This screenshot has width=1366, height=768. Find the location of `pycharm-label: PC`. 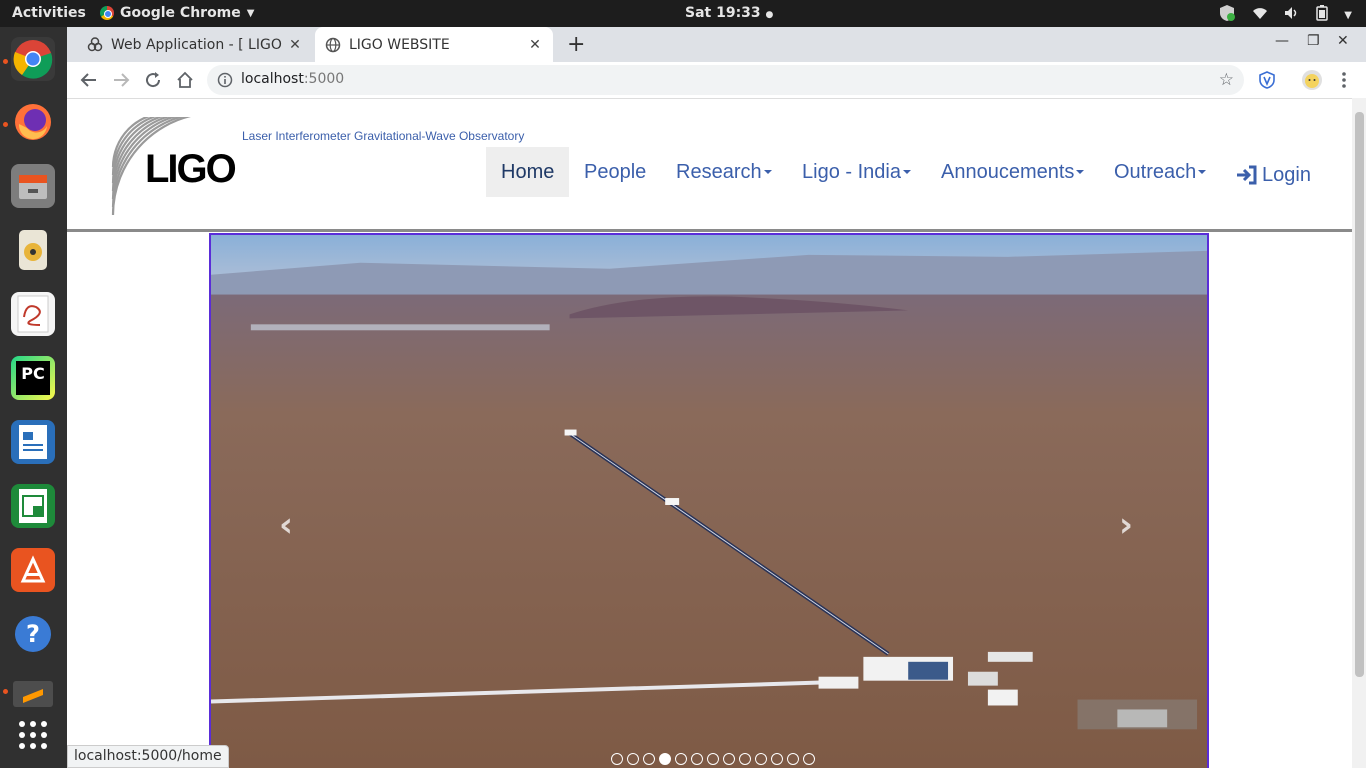

pycharm-label: PC is located at coordinates (33, 378).